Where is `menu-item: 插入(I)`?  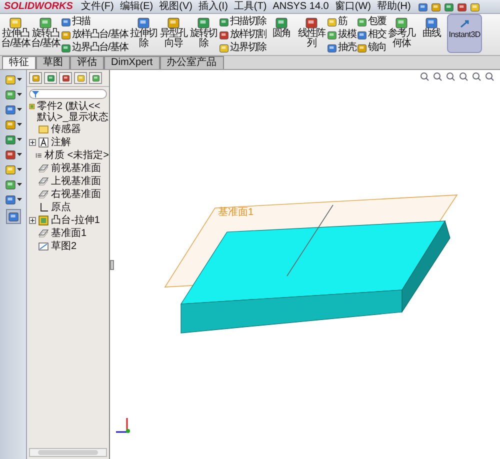 menu-item: 插入(I) is located at coordinates (213, 6).